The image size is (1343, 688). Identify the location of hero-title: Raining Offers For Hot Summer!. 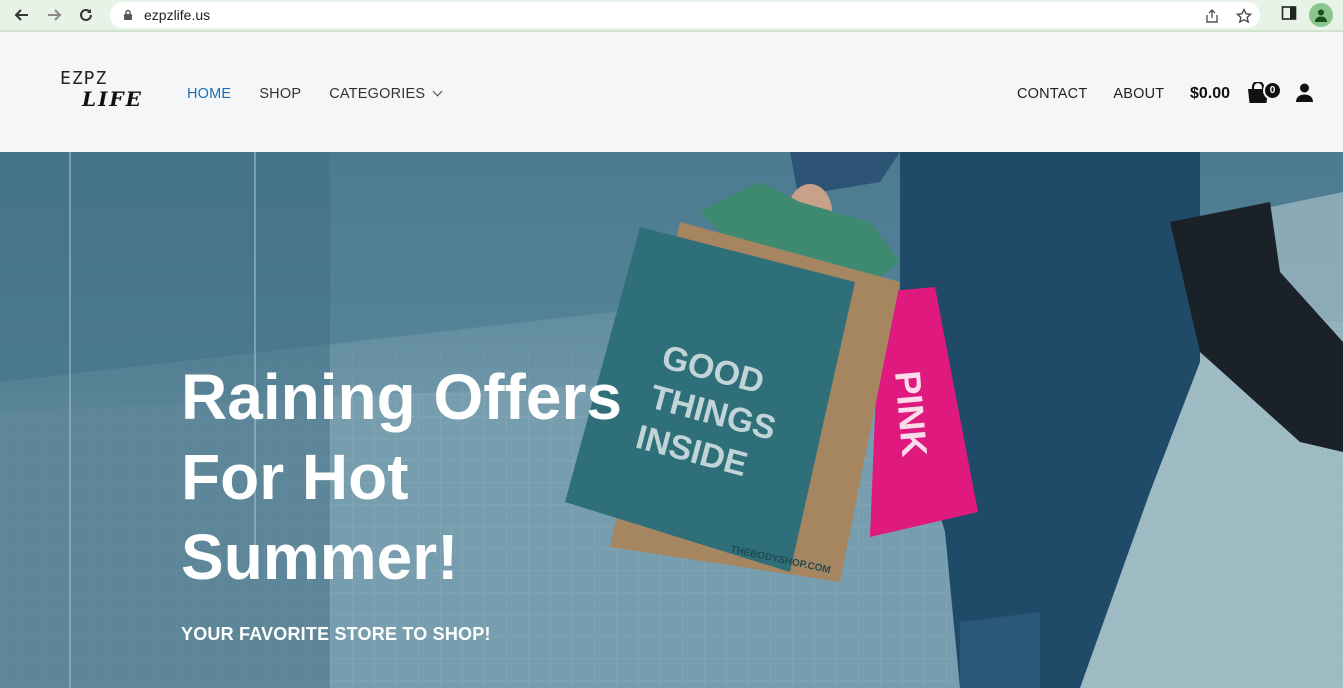
(401, 477).